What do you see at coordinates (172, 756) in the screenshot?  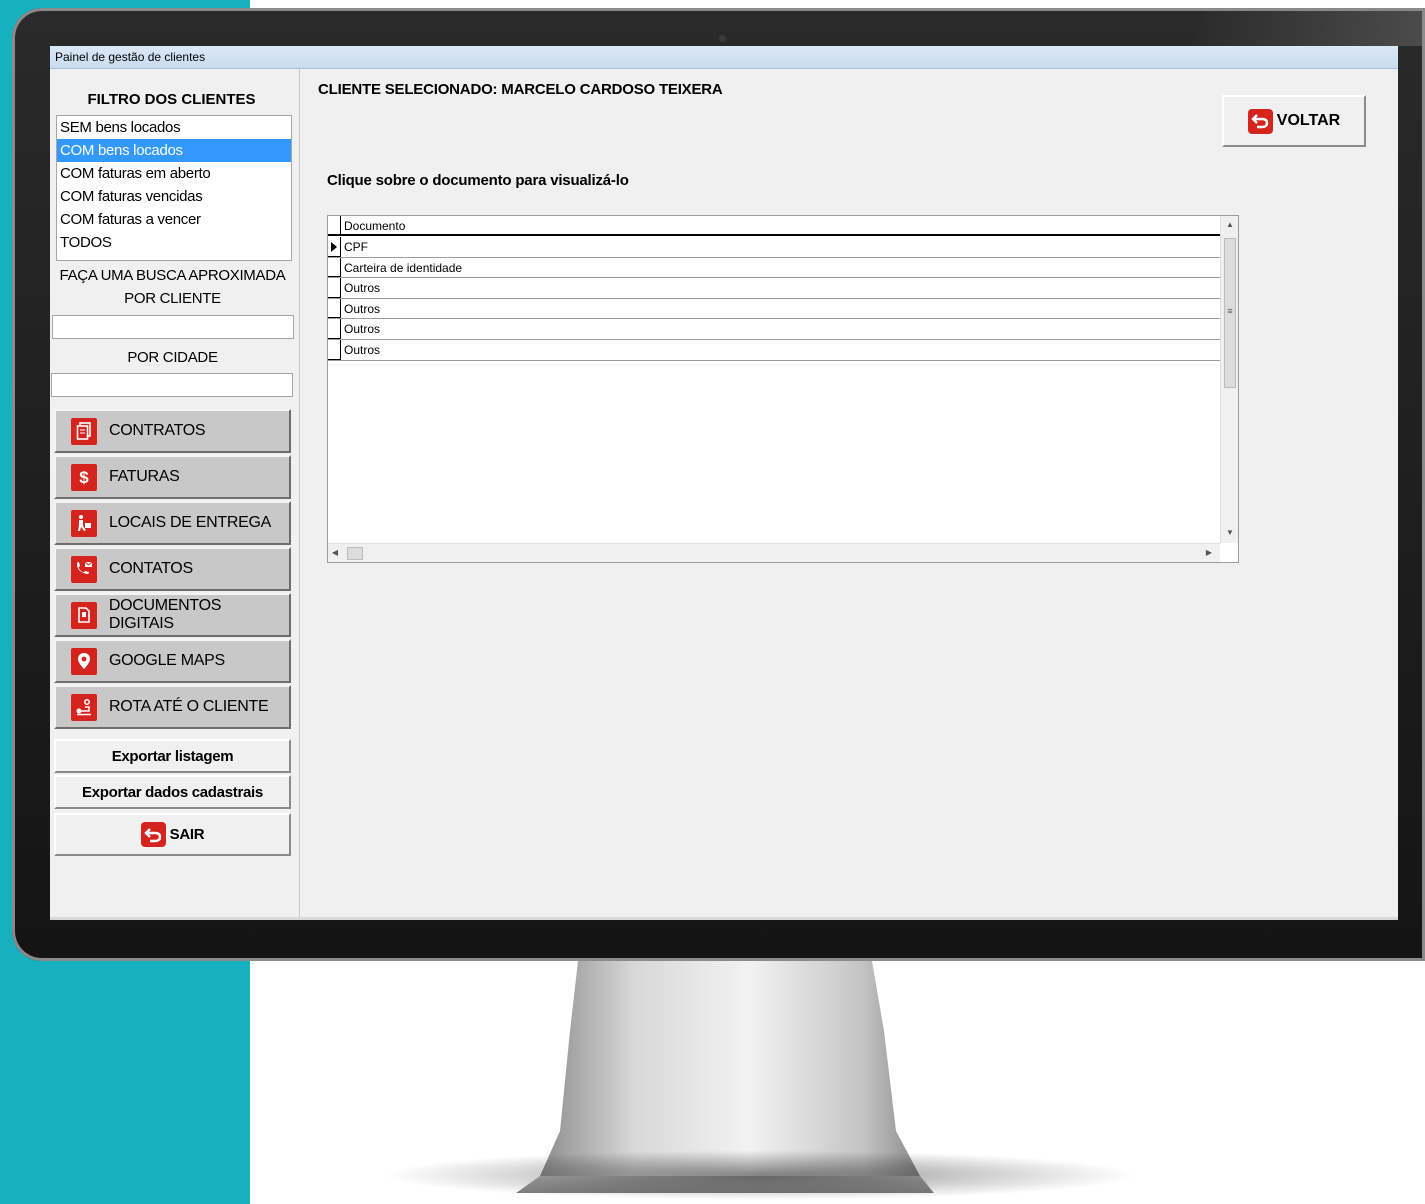 I see `export-list-button: Exportar listagem` at bounding box center [172, 756].